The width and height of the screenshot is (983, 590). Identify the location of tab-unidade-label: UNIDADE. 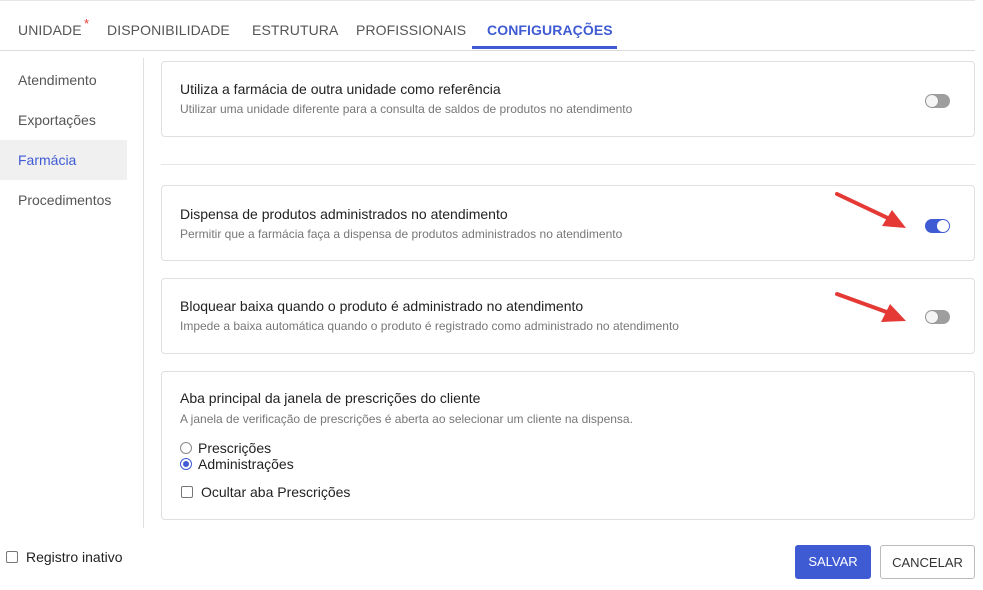
(50, 30).